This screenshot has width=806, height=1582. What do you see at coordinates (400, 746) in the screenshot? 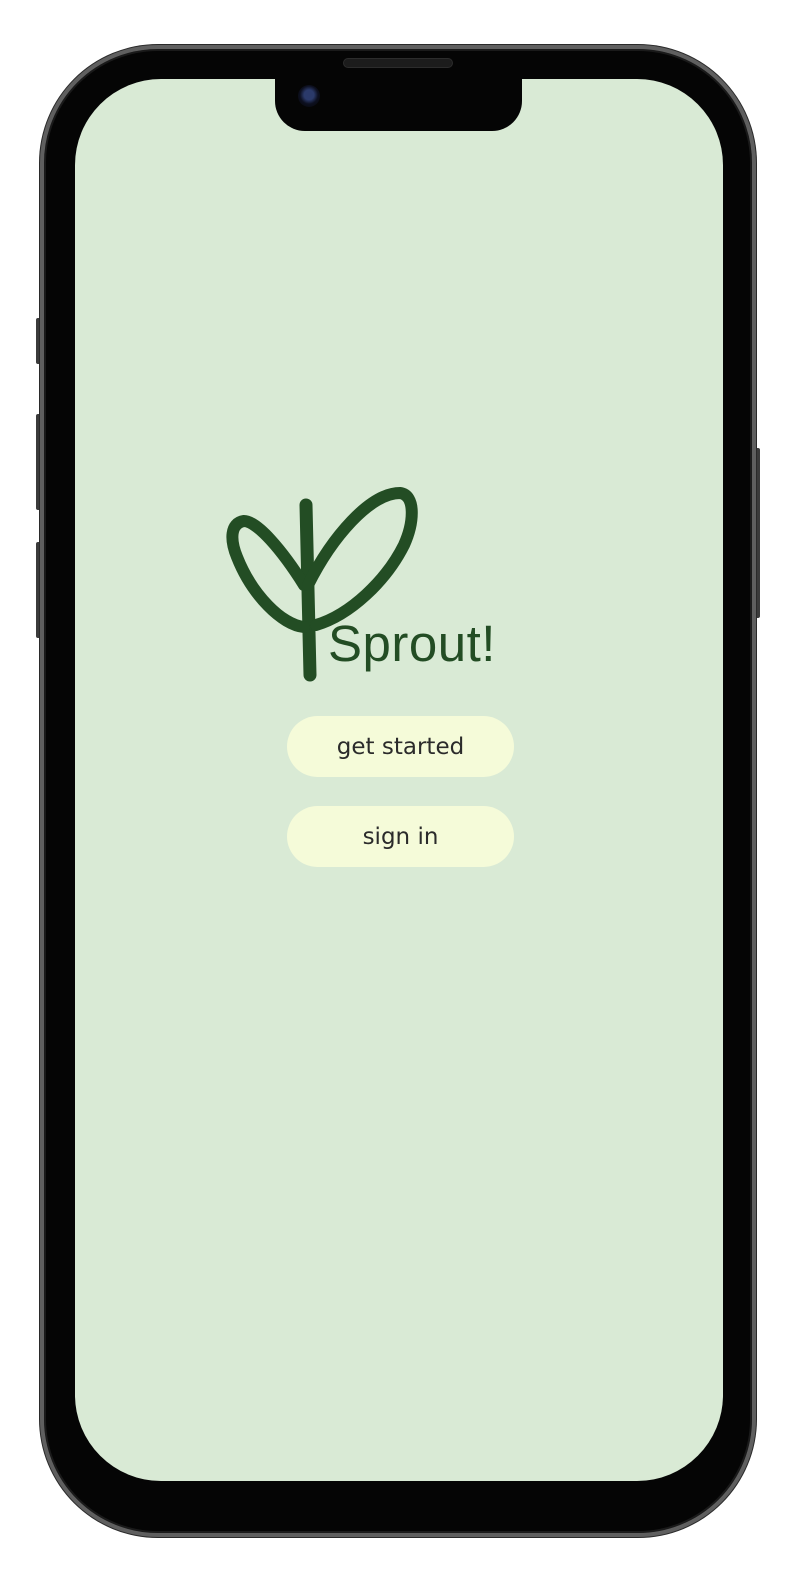
I see `get-started-button: get started` at bounding box center [400, 746].